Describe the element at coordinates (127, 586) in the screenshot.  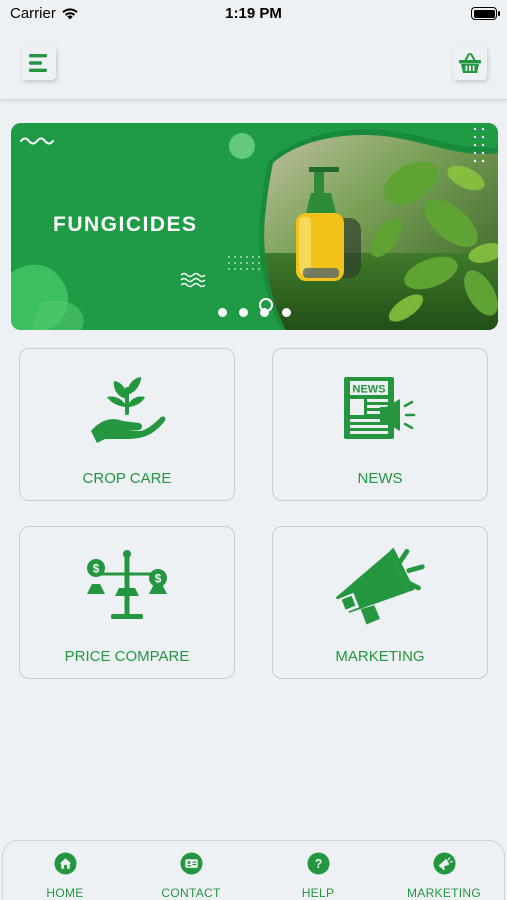
I see `price-scale-icon: $ $` at that location.